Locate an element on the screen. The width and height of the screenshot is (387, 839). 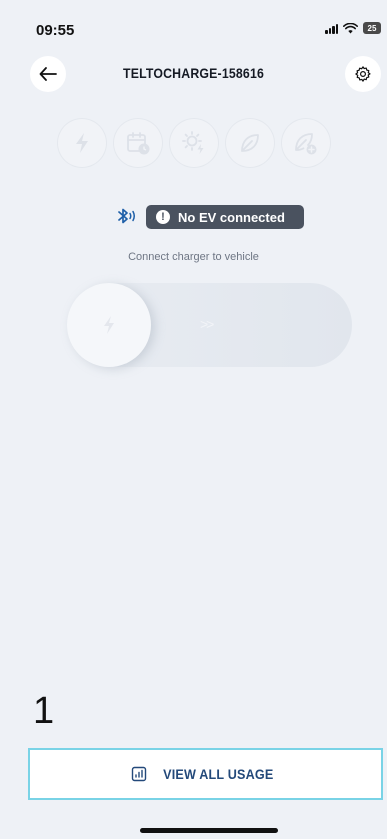
view-all-usage-label: VIEW ALL USAGE is located at coordinates (218, 774).